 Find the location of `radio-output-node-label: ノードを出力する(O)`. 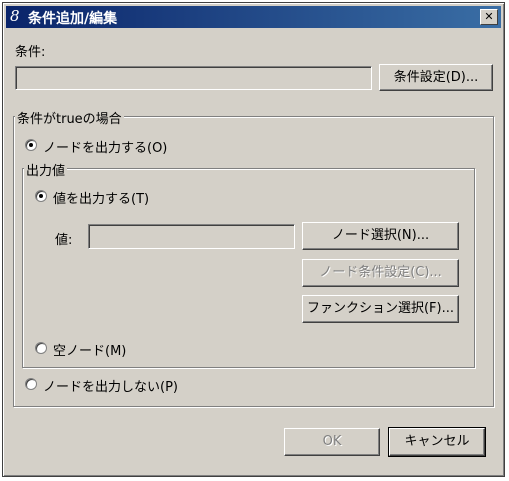

radio-output-node-label: ノードを出力する(O) is located at coordinates (105, 148).